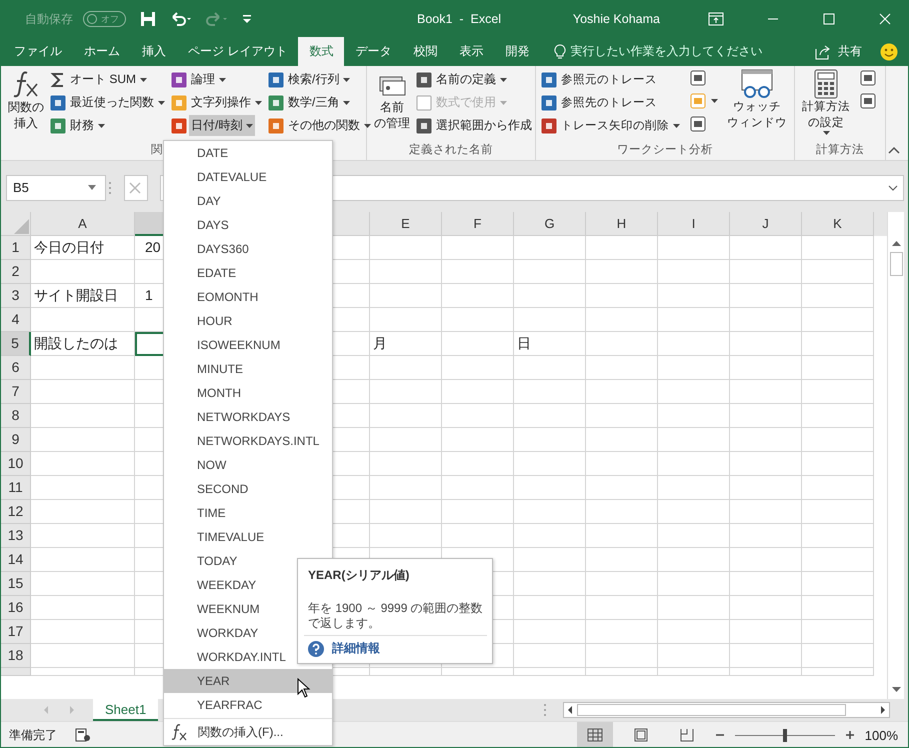  I want to click on column-header: E, so click(406, 224).